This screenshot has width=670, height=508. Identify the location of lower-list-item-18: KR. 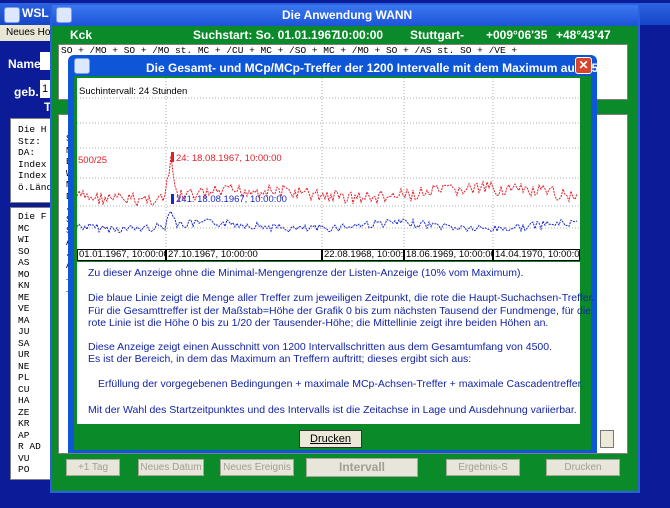
(35, 424).